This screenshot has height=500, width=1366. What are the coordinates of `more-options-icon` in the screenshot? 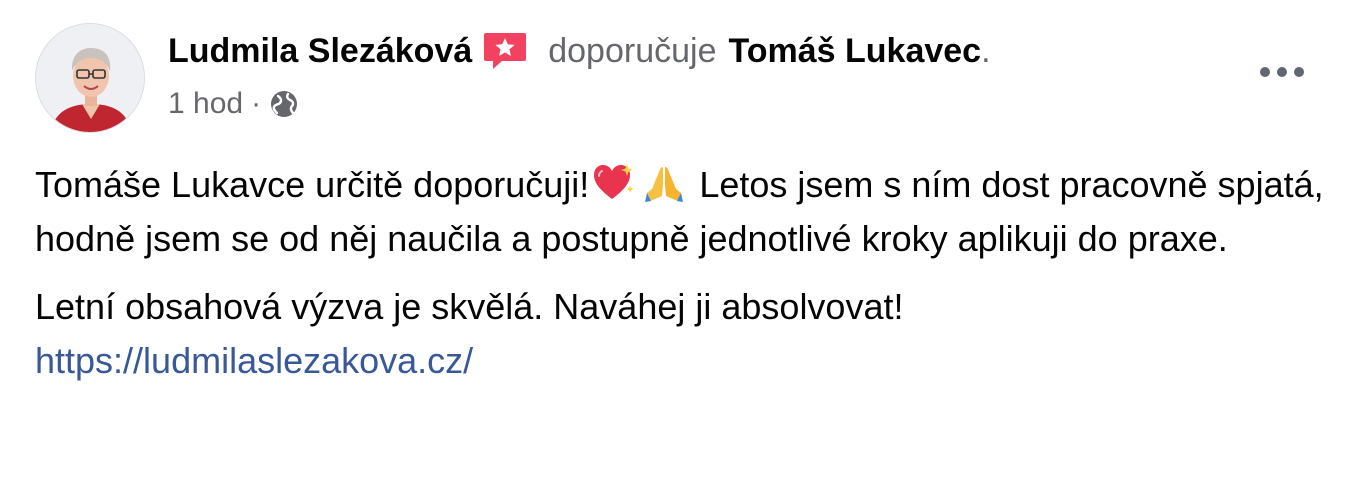 It's located at (1282, 72).